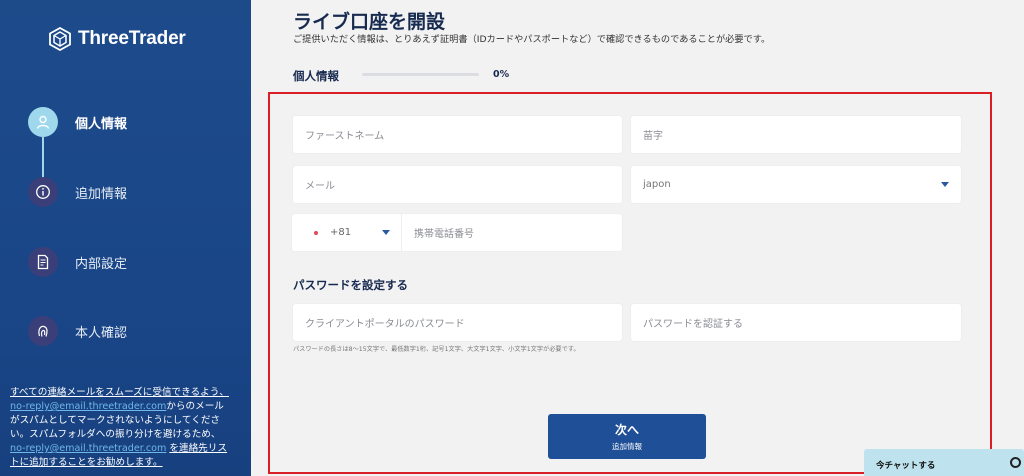 The height and width of the screenshot is (476, 1024). Describe the element at coordinates (1015, 462) in the screenshot. I see `chat-icon` at that location.